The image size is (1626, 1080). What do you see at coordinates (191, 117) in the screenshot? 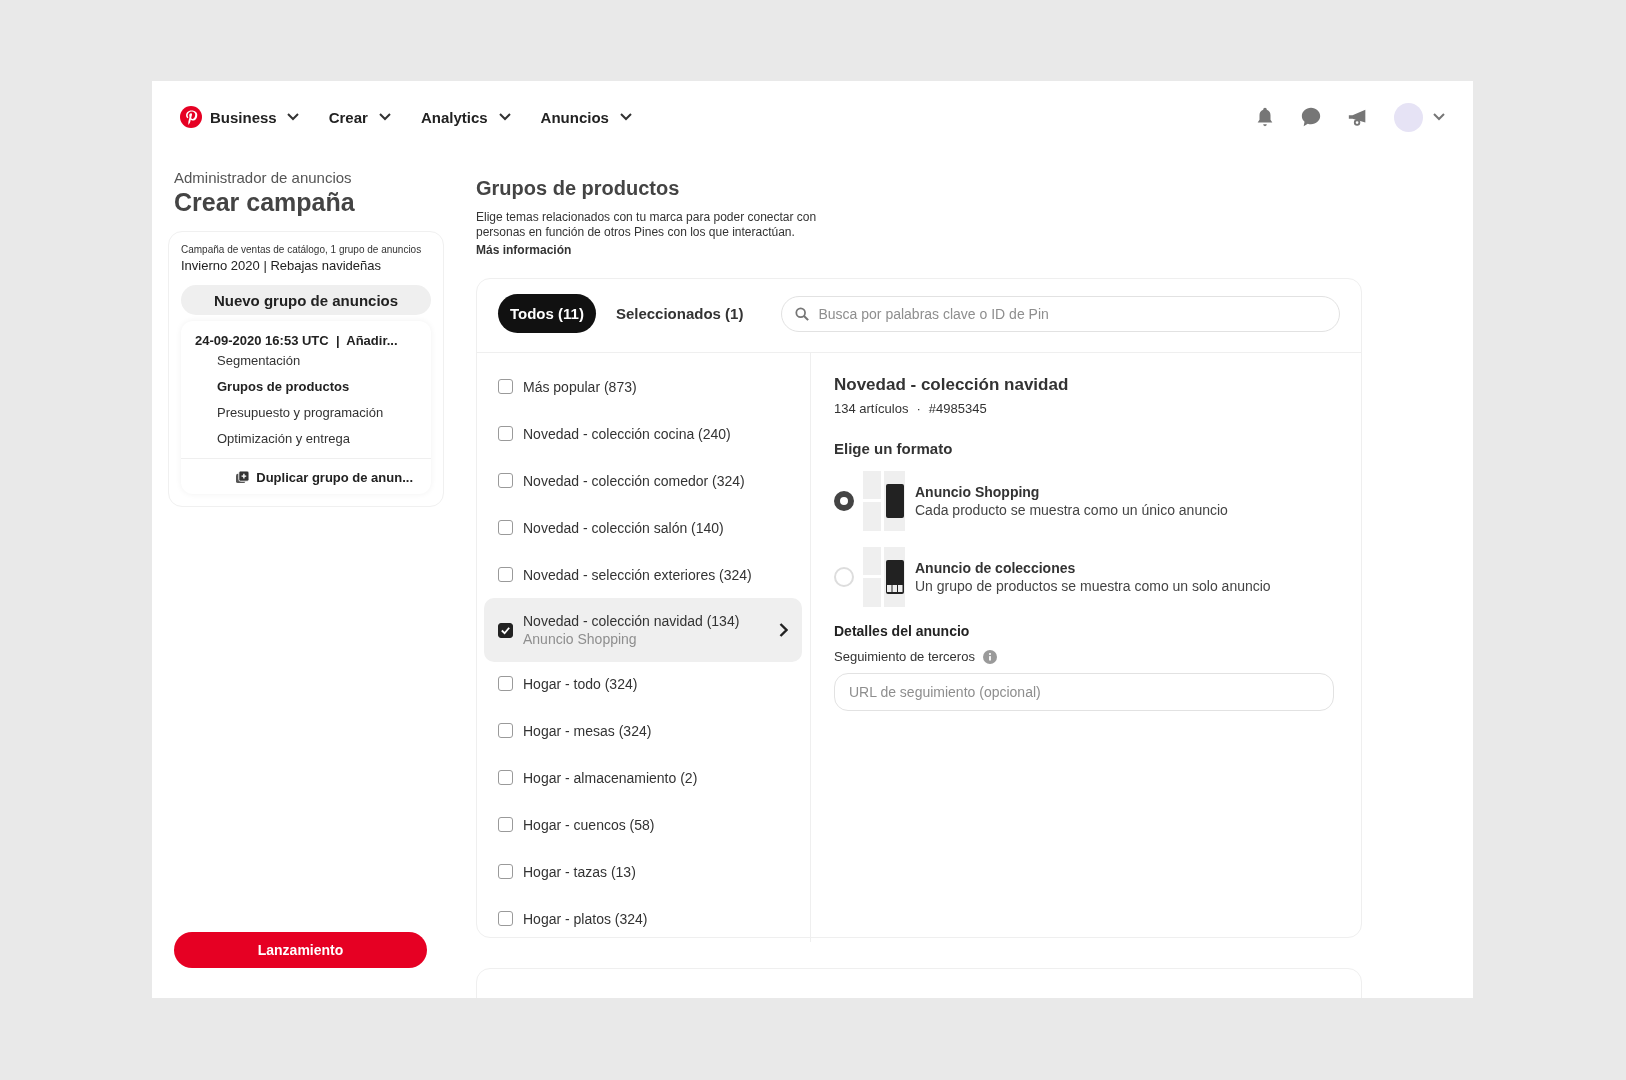
I see `logo-icon` at bounding box center [191, 117].